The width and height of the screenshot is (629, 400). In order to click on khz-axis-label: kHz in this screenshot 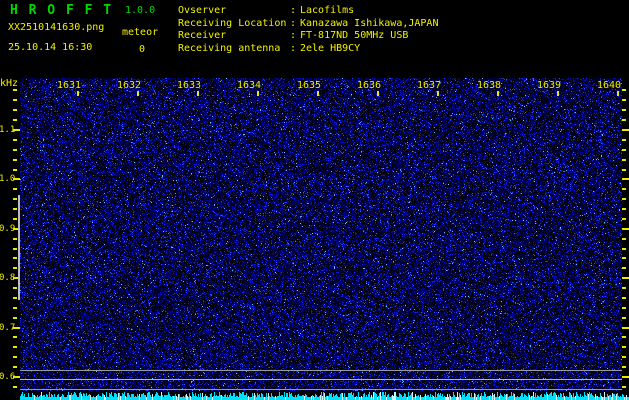, I will do `click(9, 83)`.